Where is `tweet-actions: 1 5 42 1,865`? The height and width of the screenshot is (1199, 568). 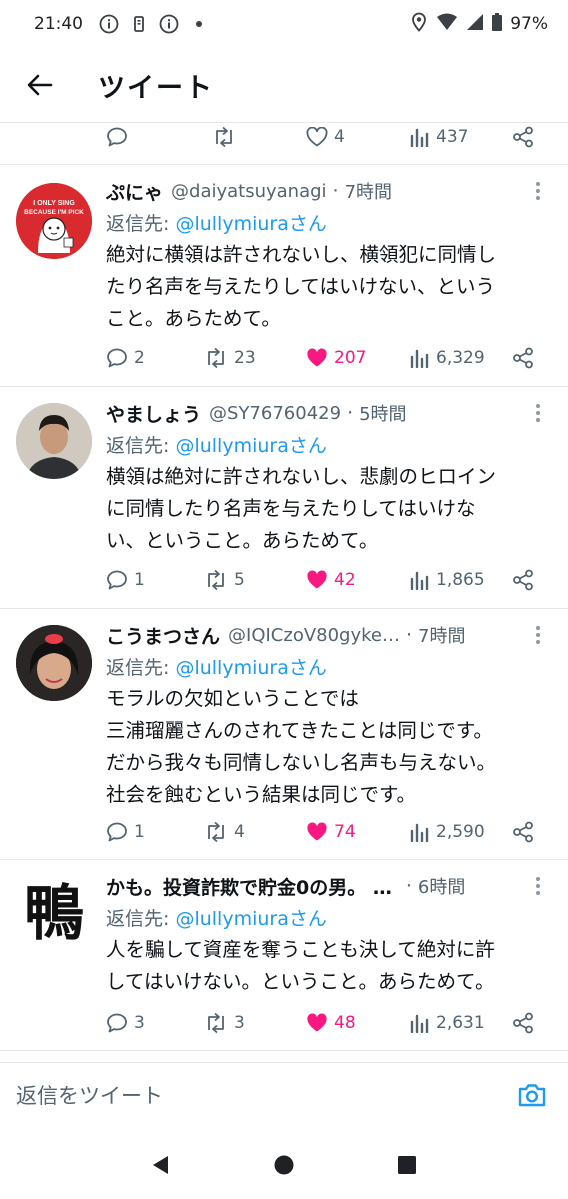
tweet-actions: 1 5 42 1,865 is located at coordinates (326, 580).